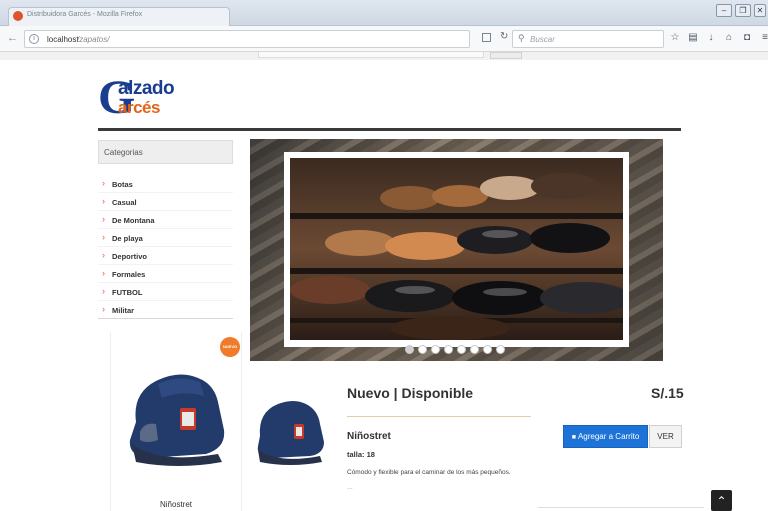 The image size is (768, 511). I want to click on product-image, so click(178, 410).